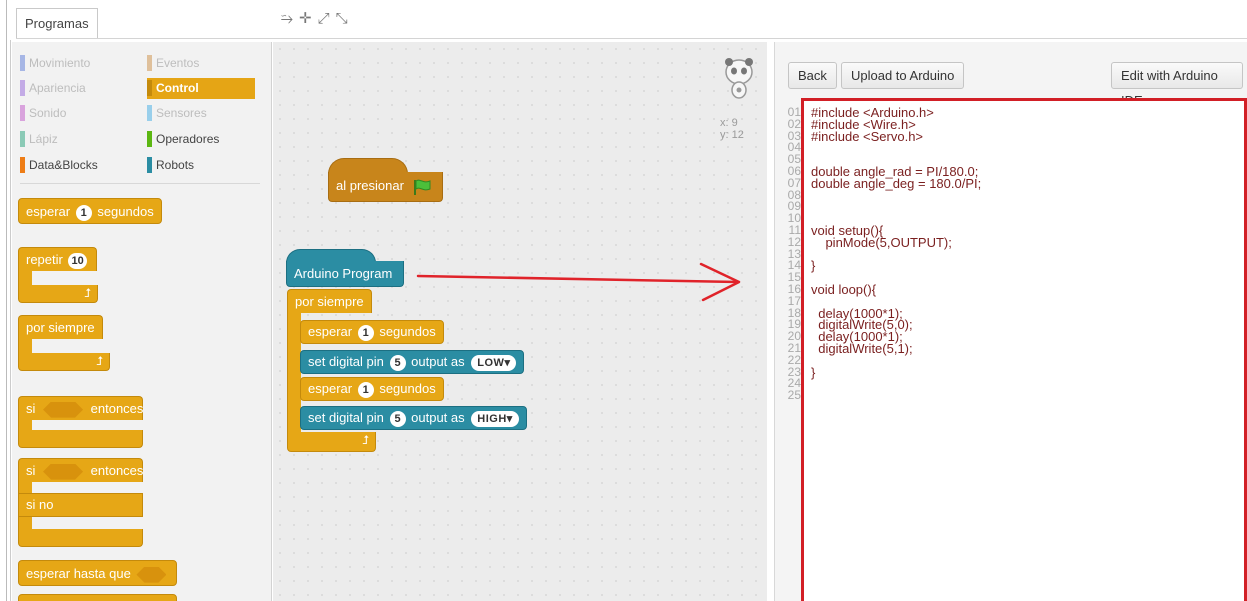 This screenshot has width=1247, height=601. What do you see at coordinates (438, 417) in the screenshot?
I see `block-label: output as` at bounding box center [438, 417].